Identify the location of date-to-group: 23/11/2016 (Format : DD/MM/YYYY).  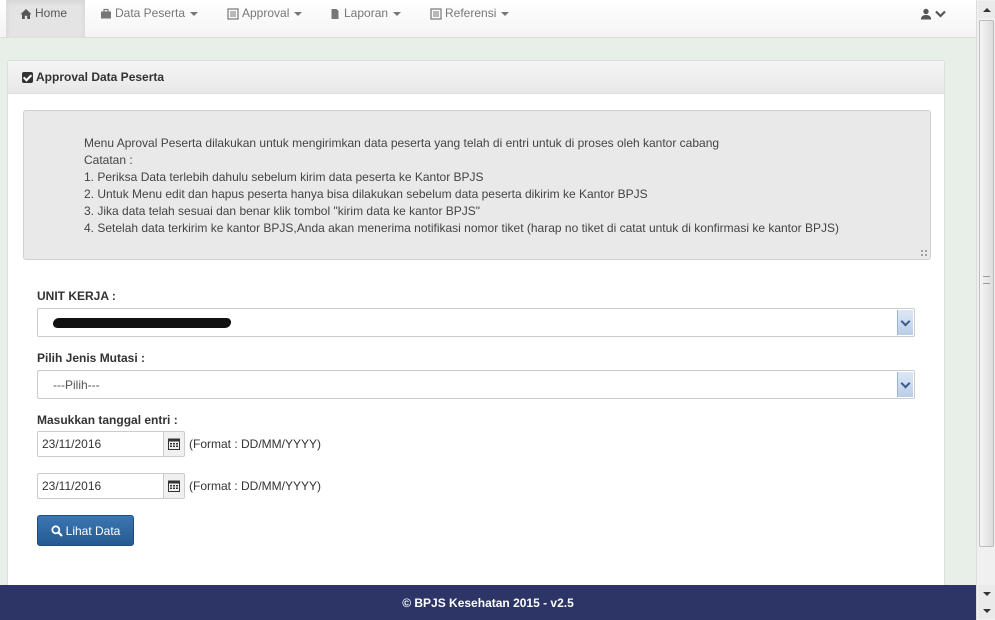
(179, 486).